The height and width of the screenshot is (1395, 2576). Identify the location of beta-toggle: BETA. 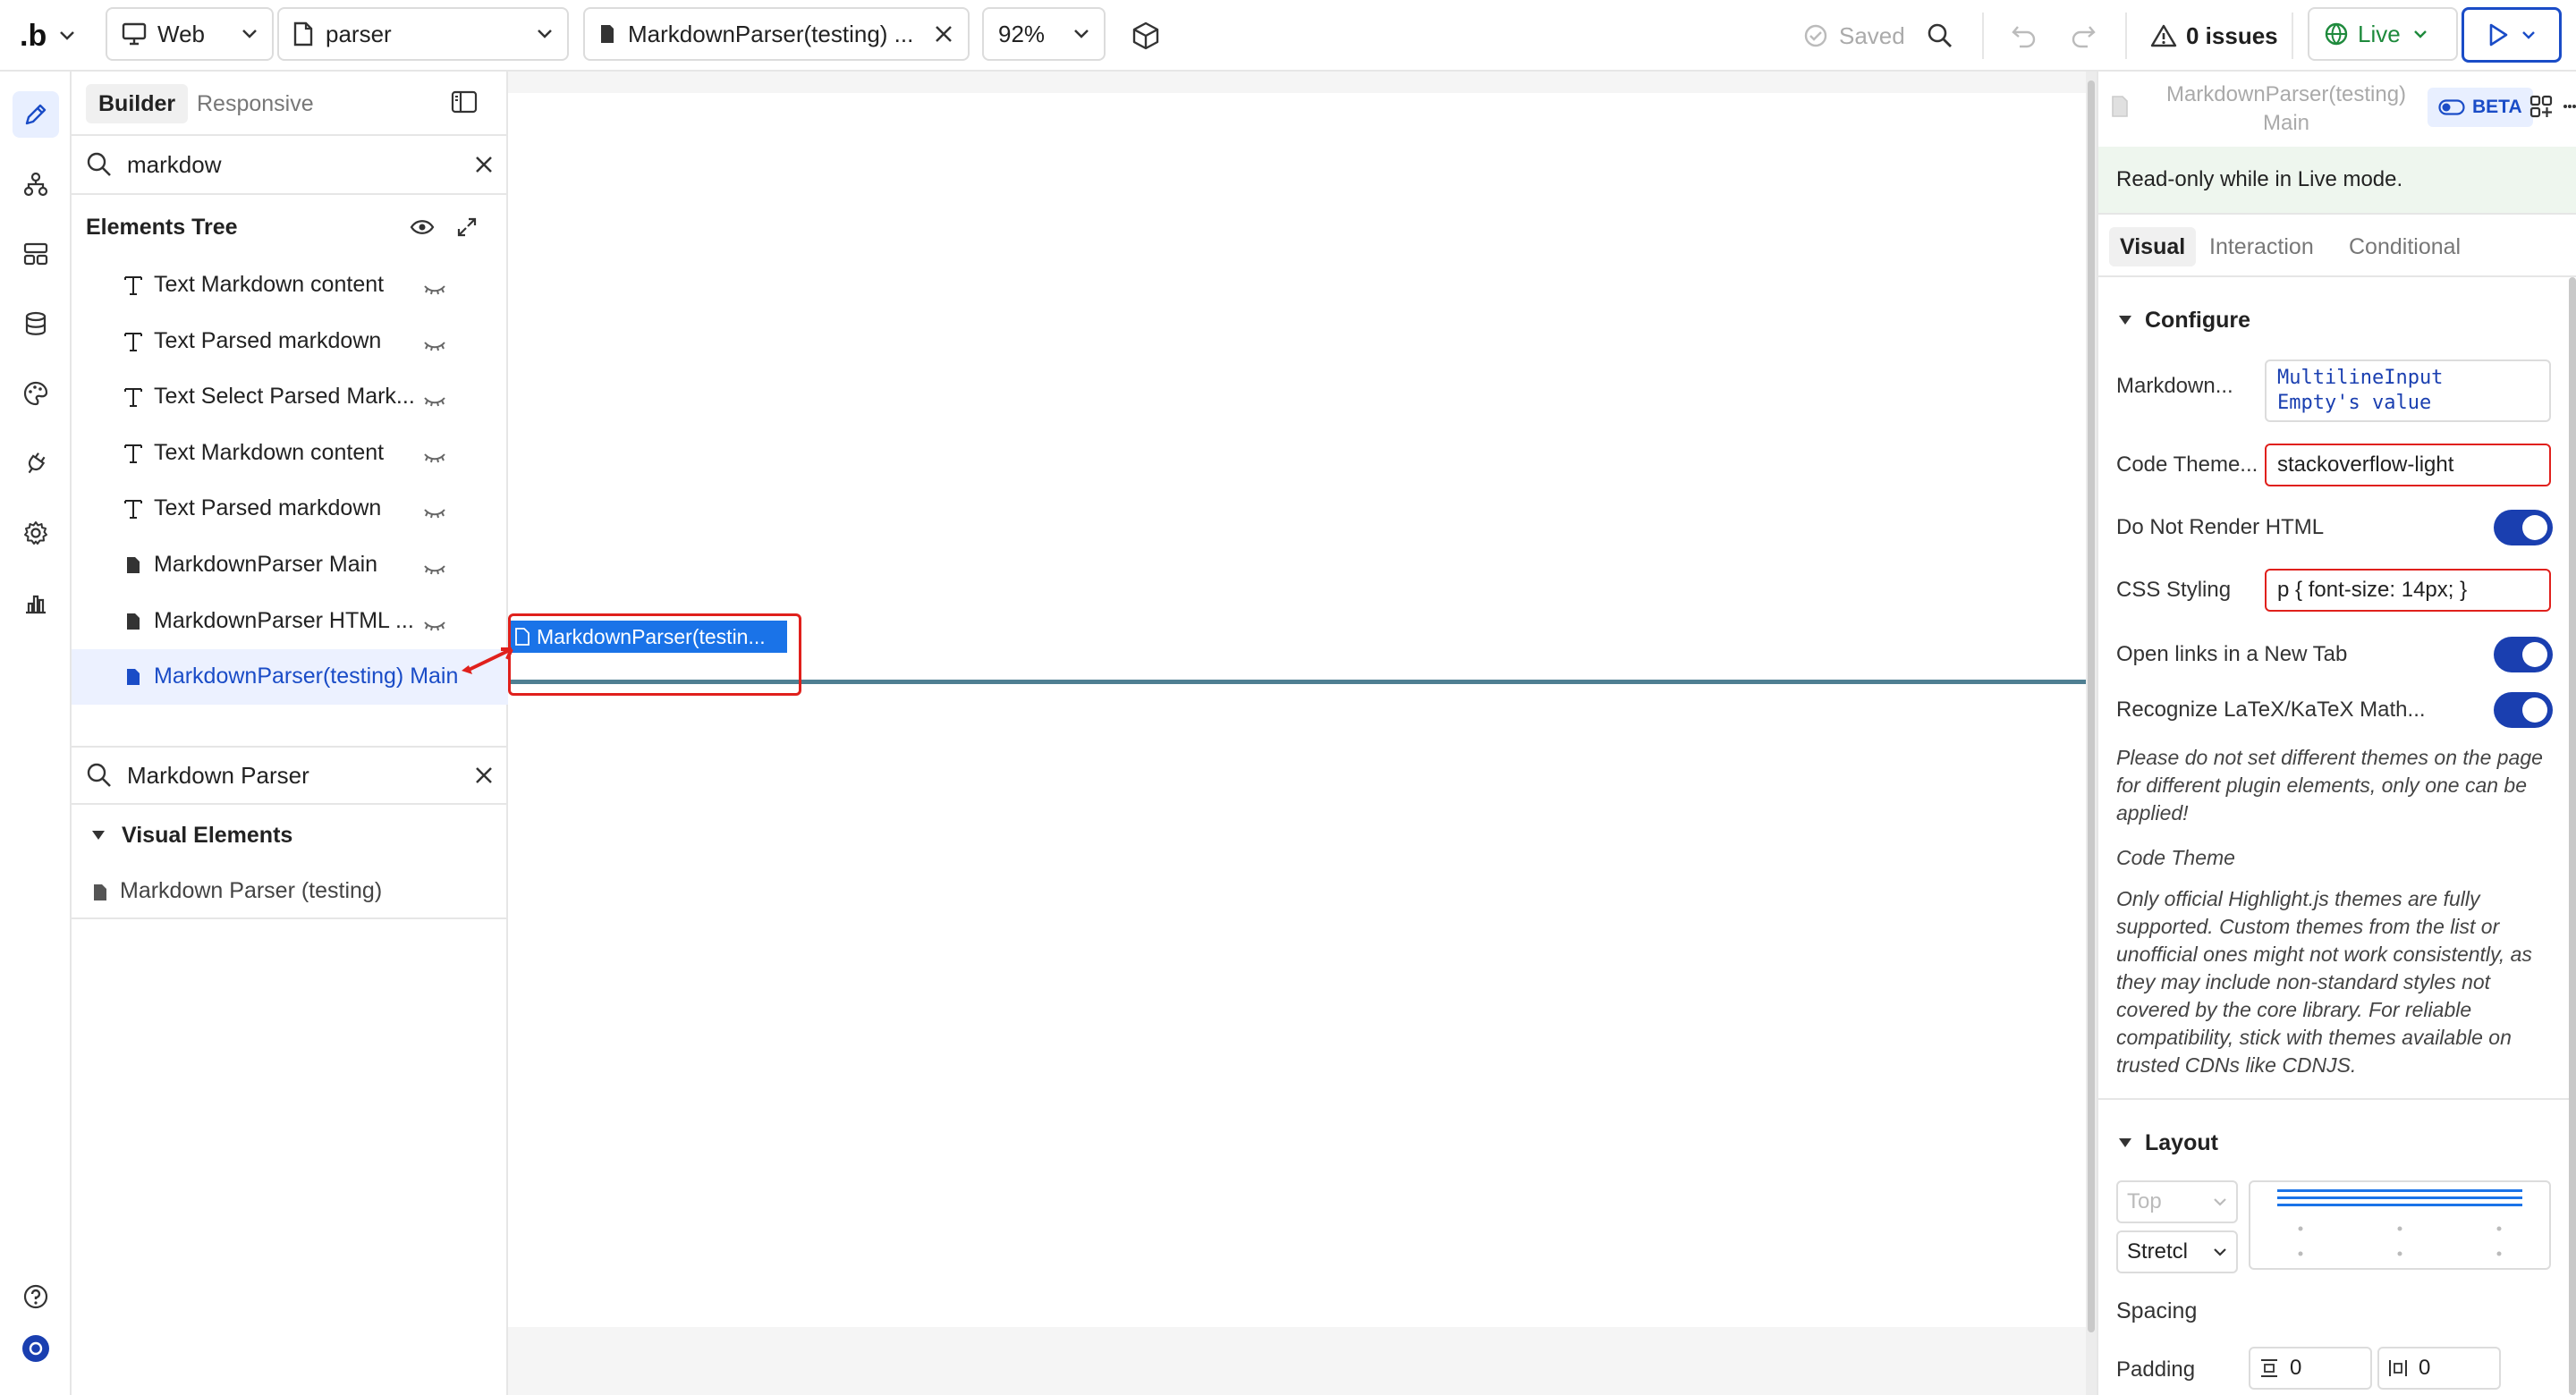
(2480, 107).